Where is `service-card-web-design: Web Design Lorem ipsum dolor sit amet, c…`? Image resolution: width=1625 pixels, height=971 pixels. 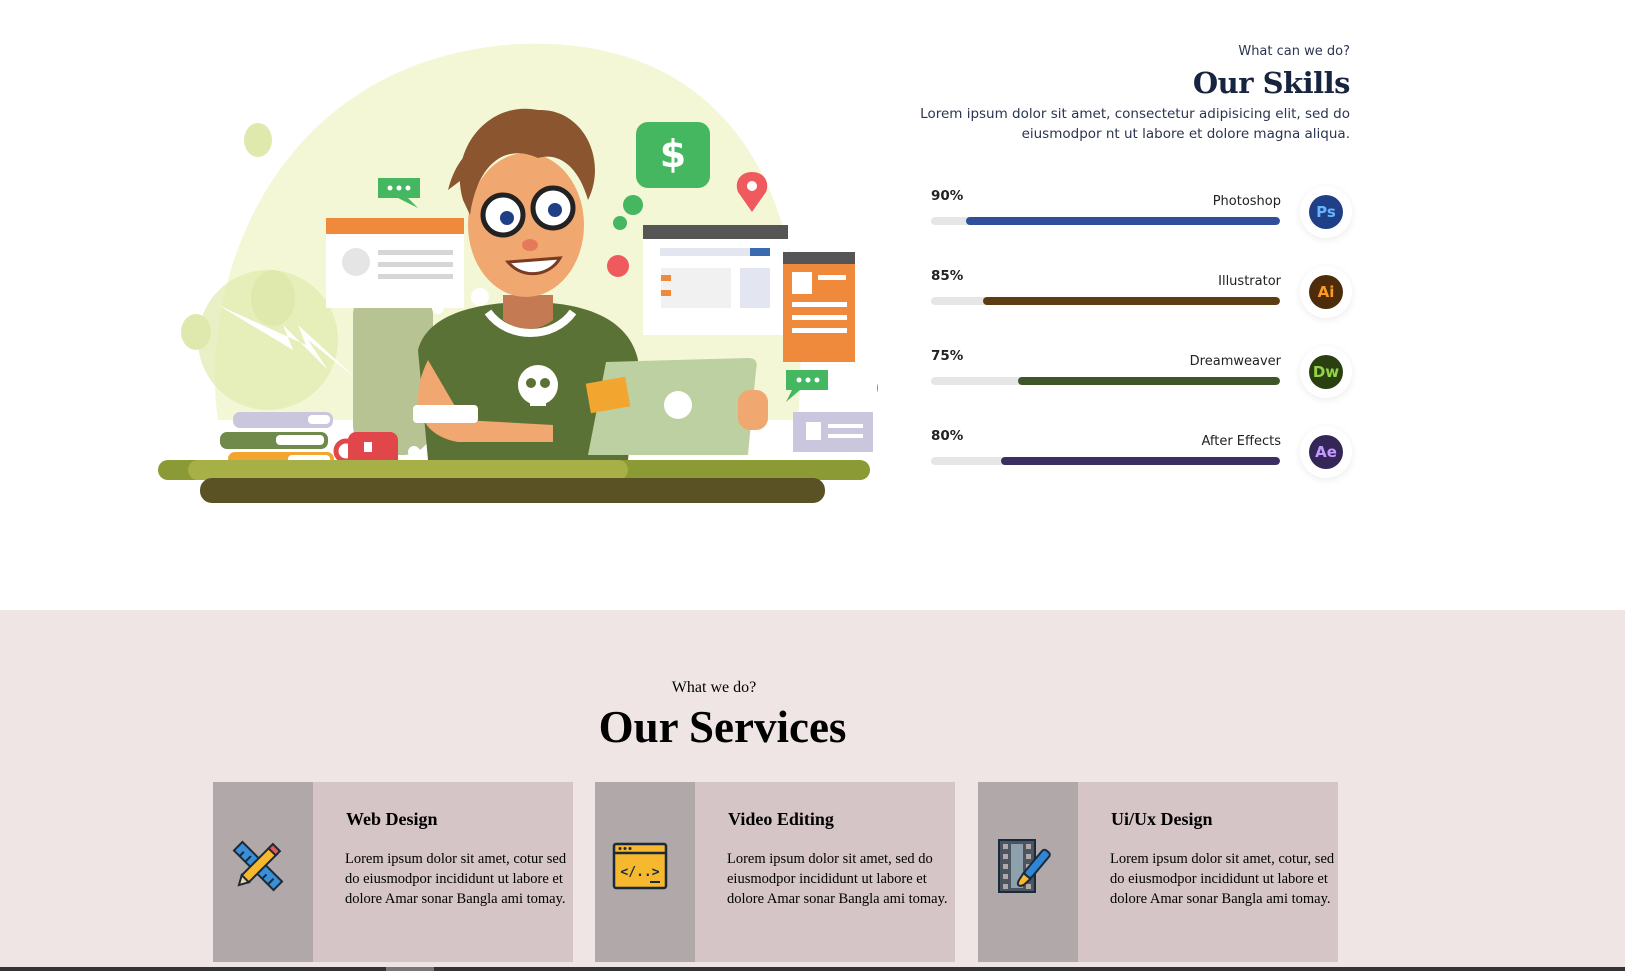 service-card-web-design: Web Design Lorem ipsum dolor sit amet, c… is located at coordinates (393, 872).